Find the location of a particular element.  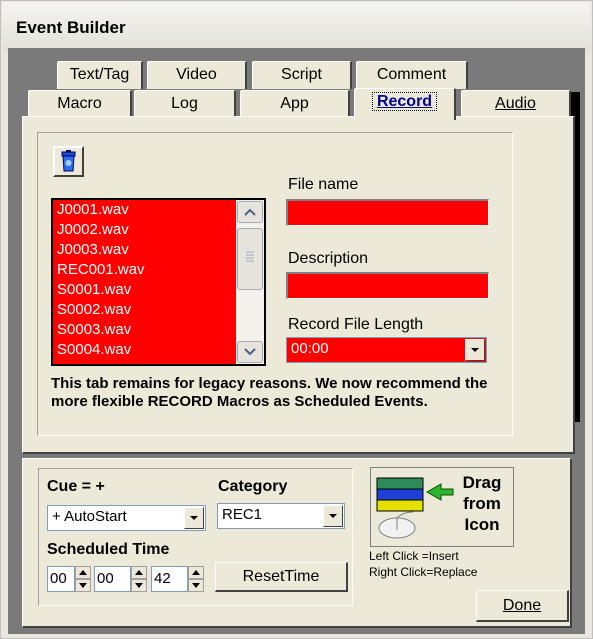

seconds-down-button is located at coordinates (196, 585).